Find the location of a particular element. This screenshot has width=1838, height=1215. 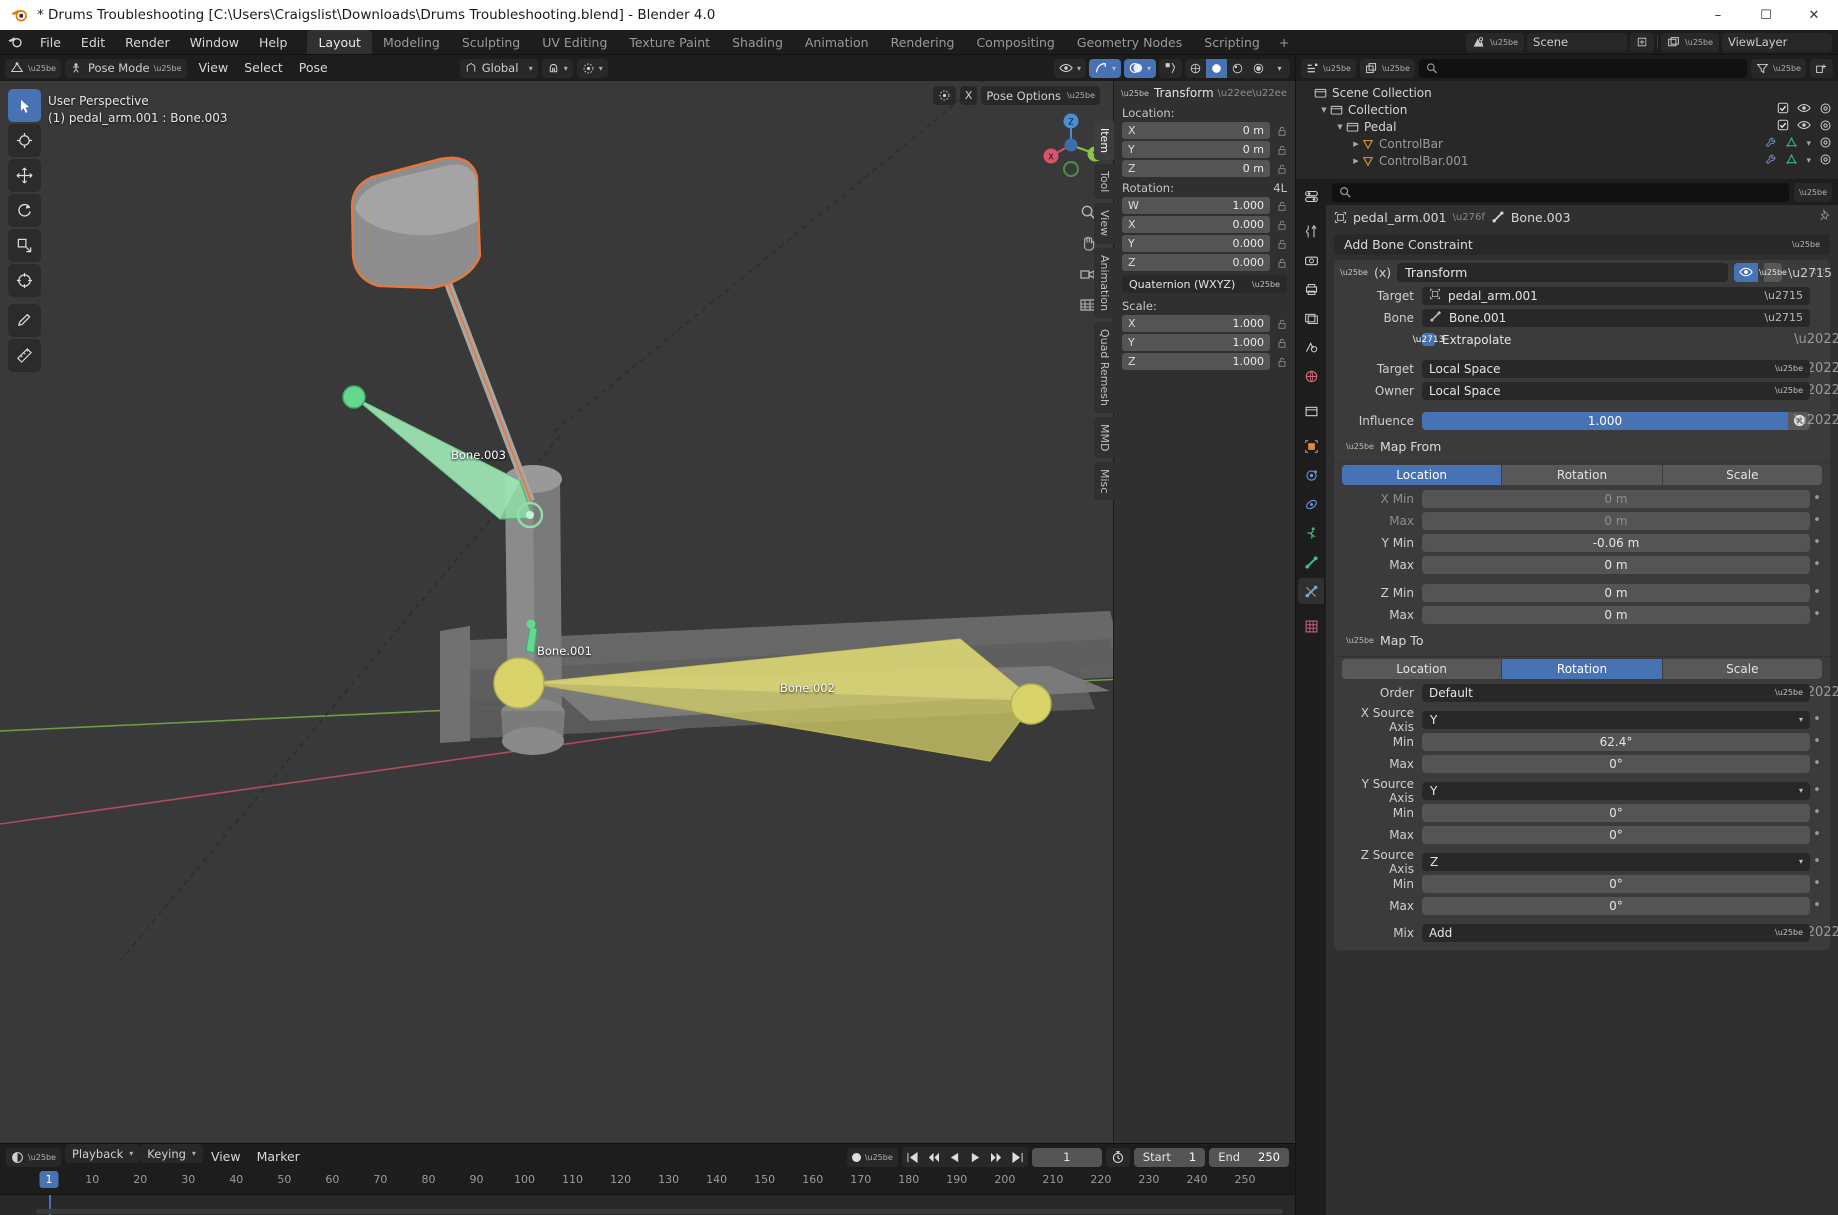

tool-scale is located at coordinates (24, 245).